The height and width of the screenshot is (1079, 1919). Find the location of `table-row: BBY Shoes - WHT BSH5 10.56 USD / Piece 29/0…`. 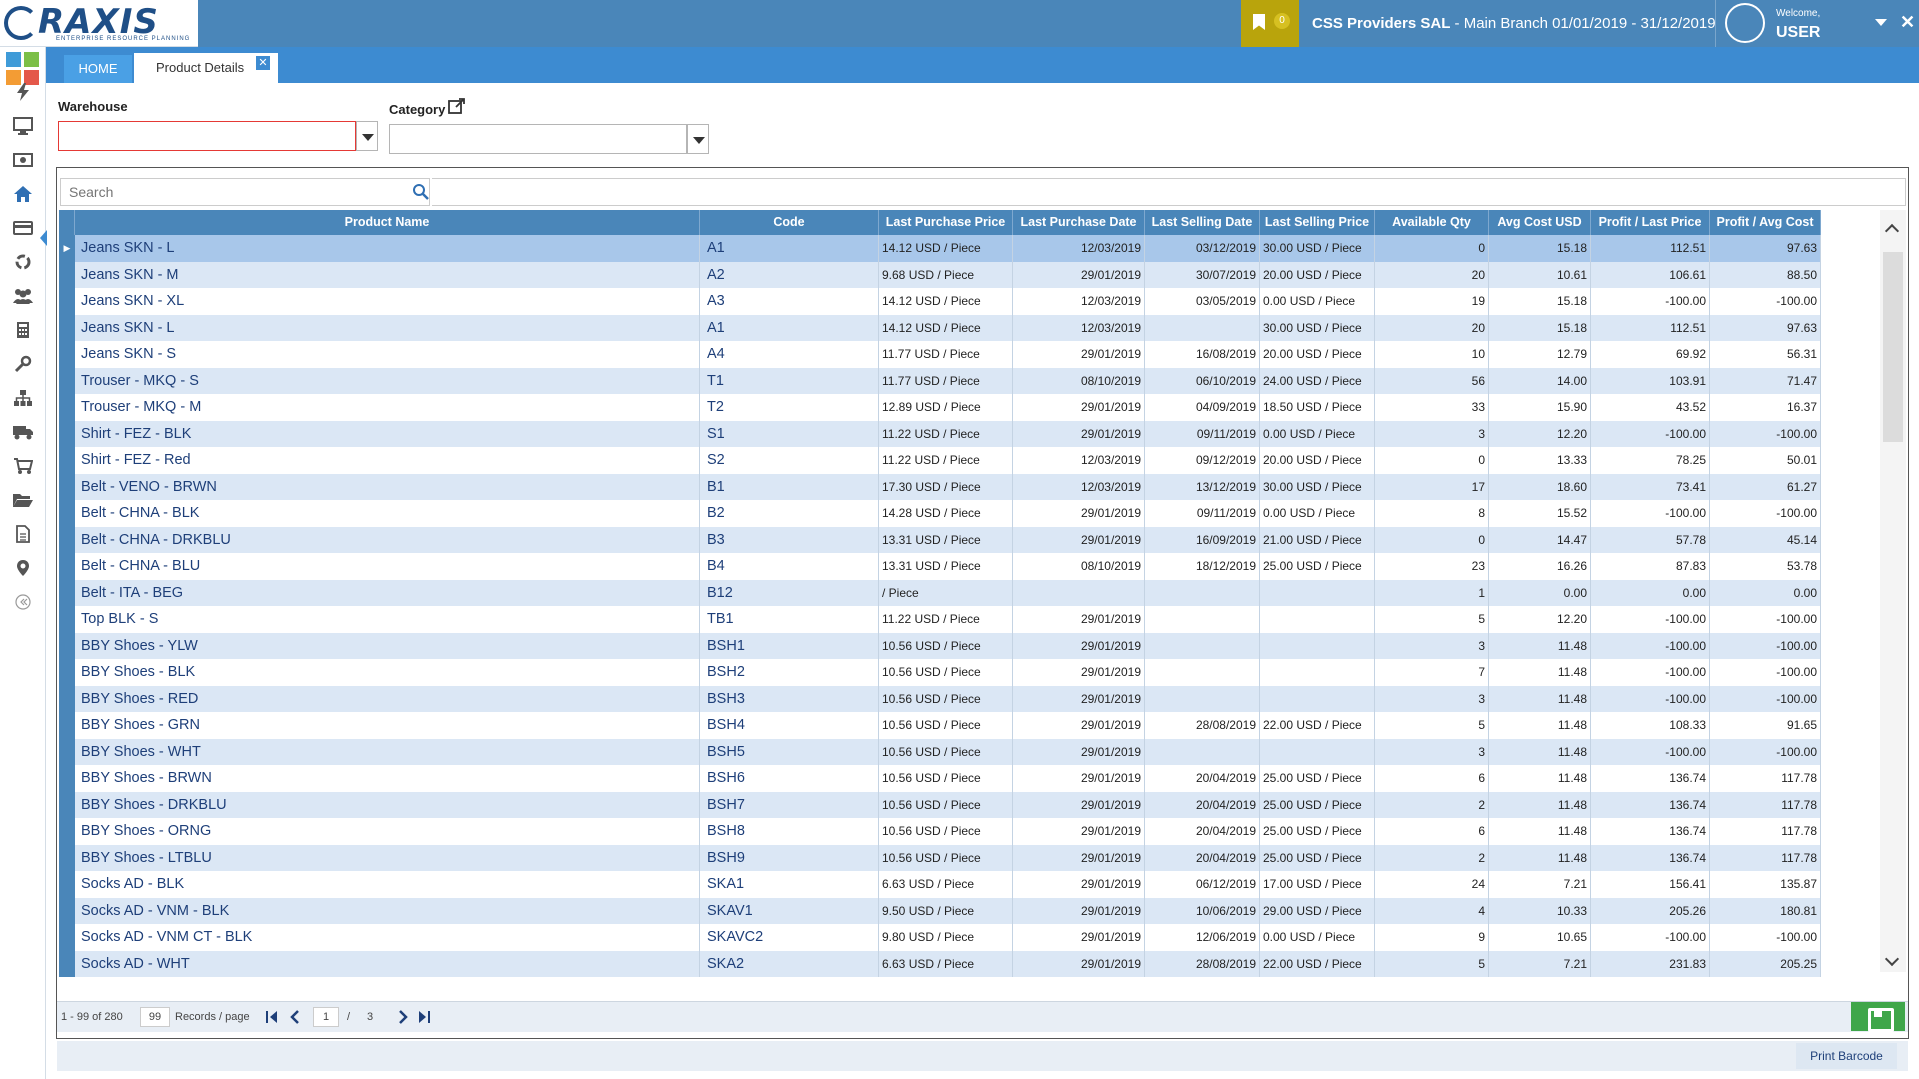

table-row: BBY Shoes - WHT BSH5 10.56 USD / Piece 29/0… is located at coordinates (940, 751).